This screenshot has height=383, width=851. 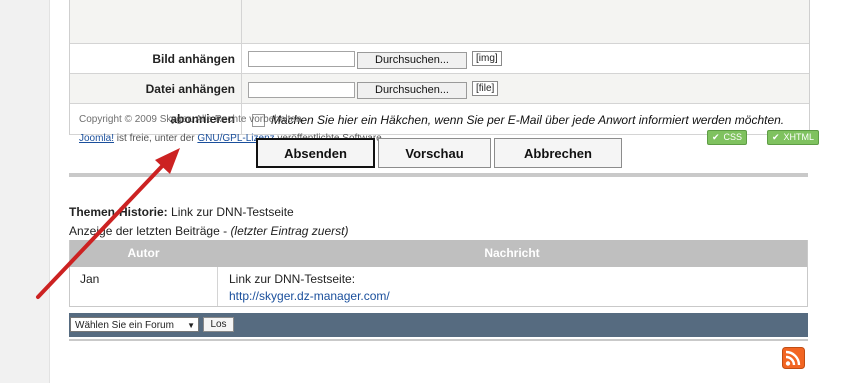 I want to click on file-attach-row: Datei anhängen Durchsuchen... [file], so click(x=439, y=89).